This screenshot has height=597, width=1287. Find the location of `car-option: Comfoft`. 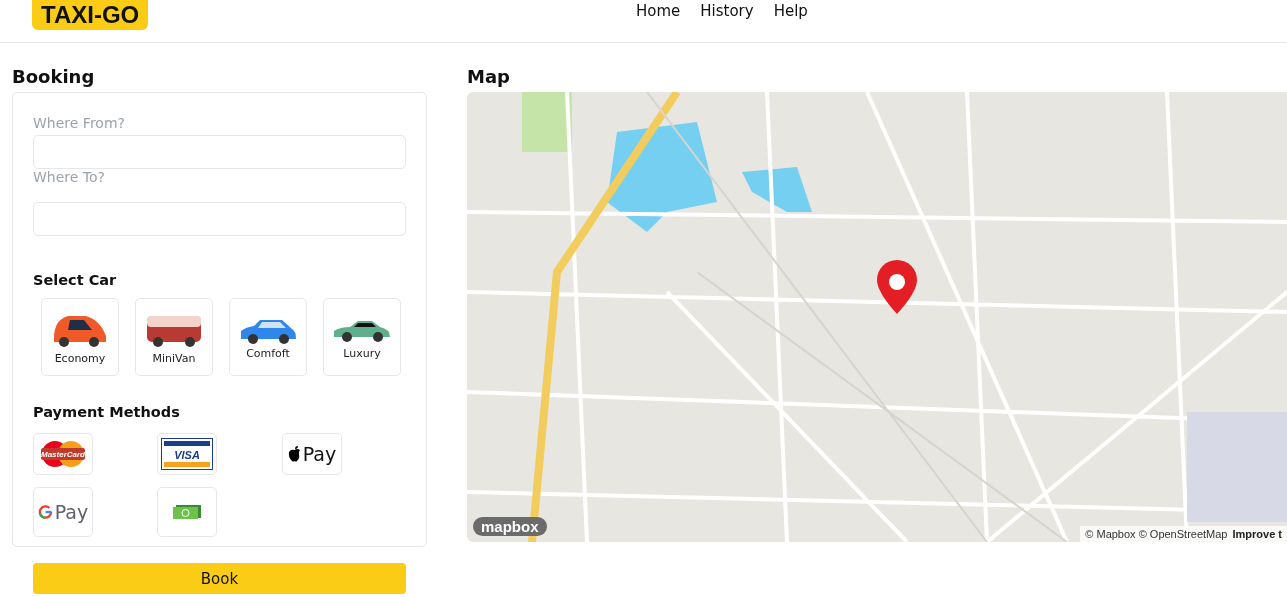

car-option: Comfoft is located at coordinates (268, 337).